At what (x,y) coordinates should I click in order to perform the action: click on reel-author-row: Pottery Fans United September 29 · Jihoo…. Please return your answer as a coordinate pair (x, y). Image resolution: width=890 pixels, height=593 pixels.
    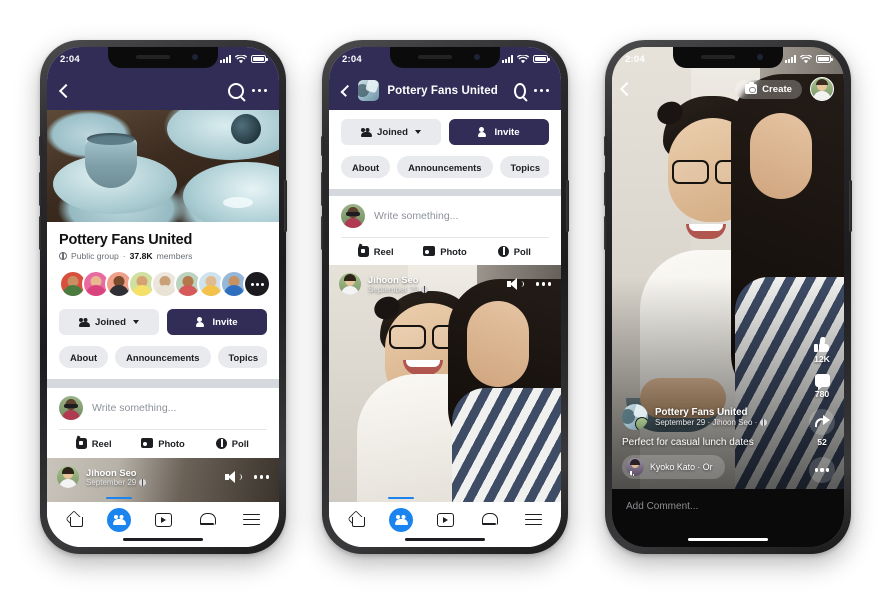
    Looking at the image, I should click on (706, 417).